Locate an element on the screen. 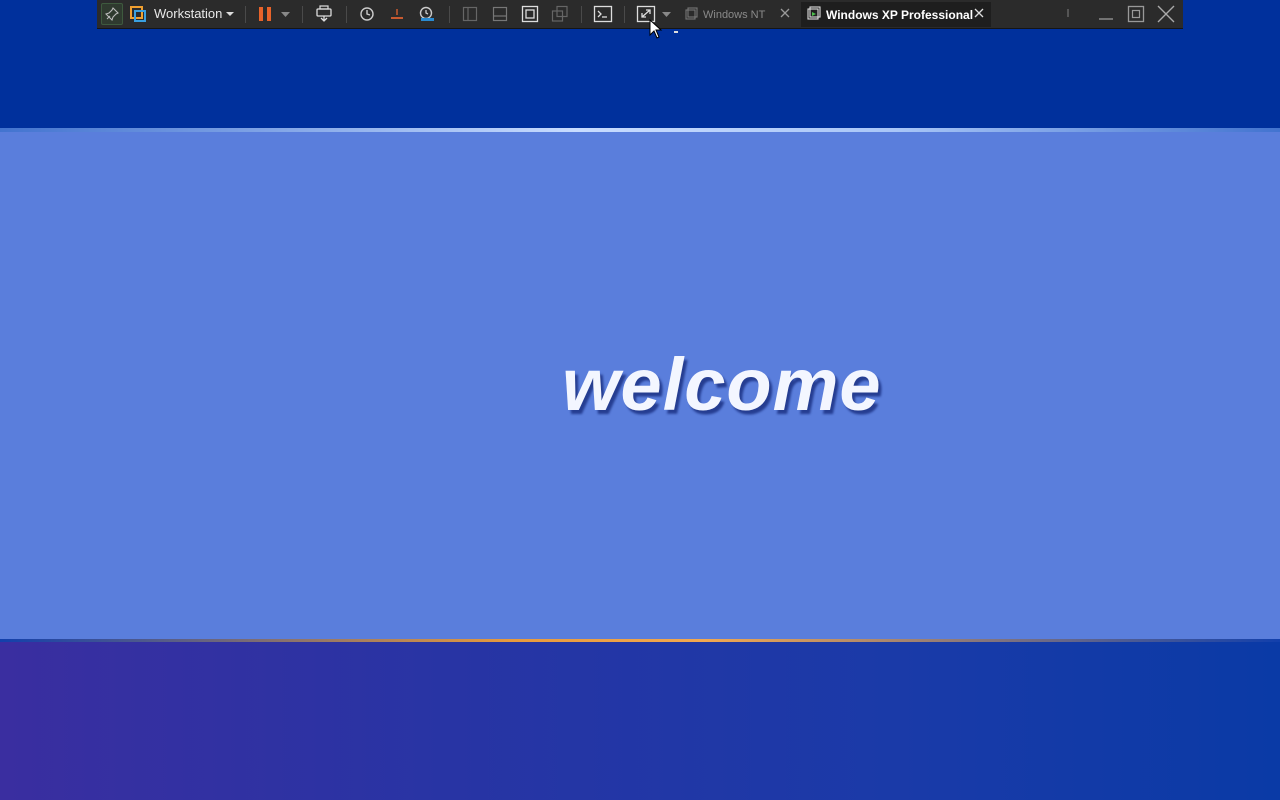 This screenshot has height=800, width=1280. power-dropdown is located at coordinates (285, 14).